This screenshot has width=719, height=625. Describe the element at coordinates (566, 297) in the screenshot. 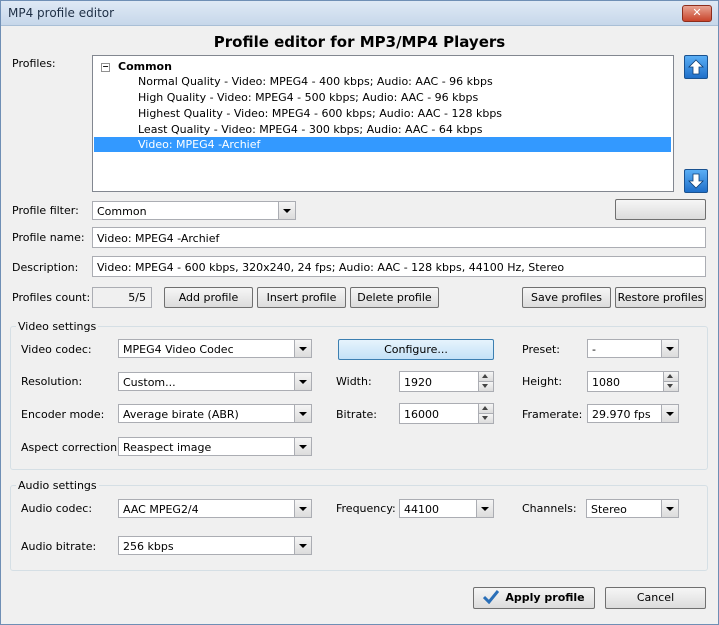

I see `save-profiles-button: Save profiles` at that location.